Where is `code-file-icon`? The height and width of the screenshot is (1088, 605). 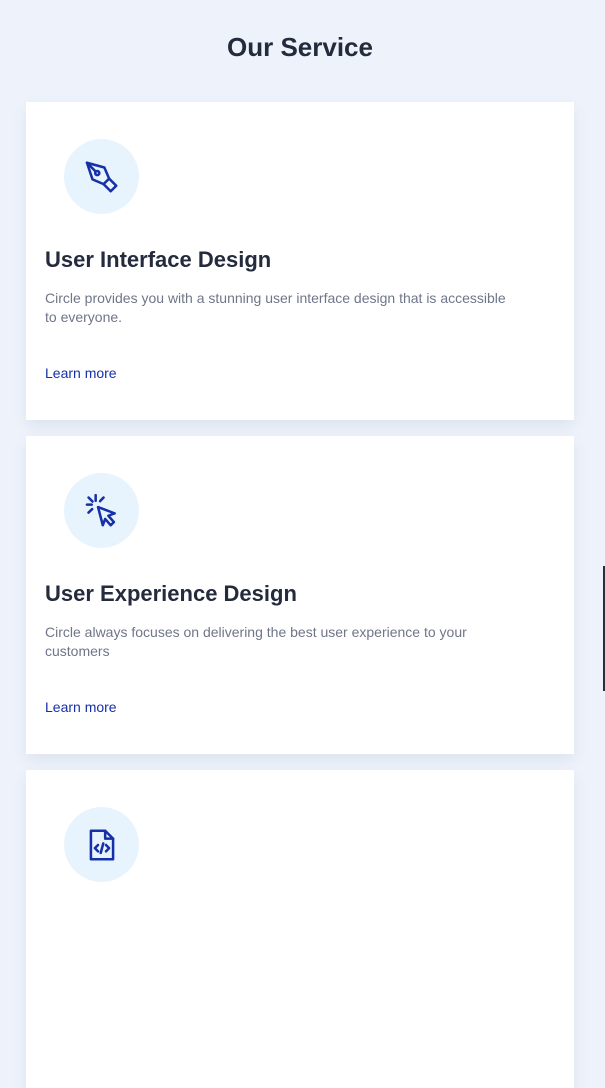
code-file-icon is located at coordinates (101, 844).